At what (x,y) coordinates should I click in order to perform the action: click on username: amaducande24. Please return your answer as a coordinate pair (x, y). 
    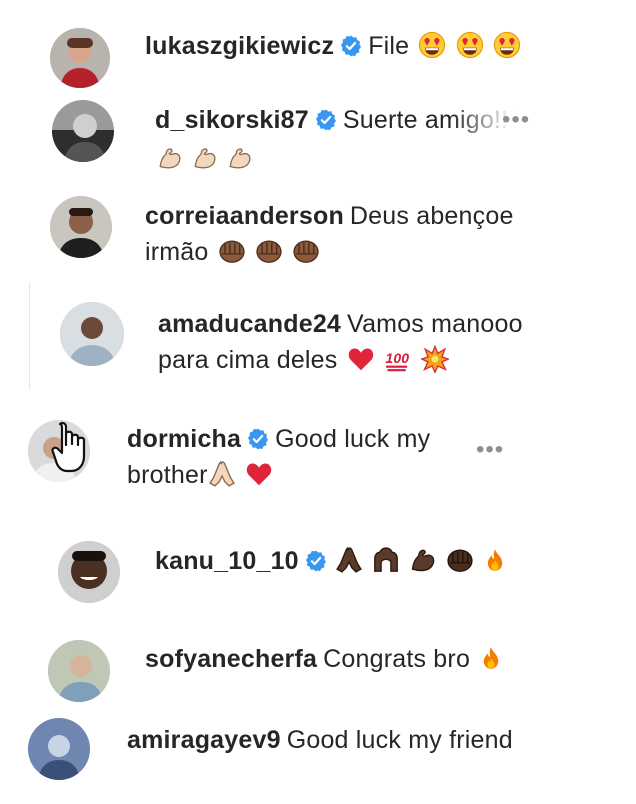
    Looking at the image, I should click on (249, 324).